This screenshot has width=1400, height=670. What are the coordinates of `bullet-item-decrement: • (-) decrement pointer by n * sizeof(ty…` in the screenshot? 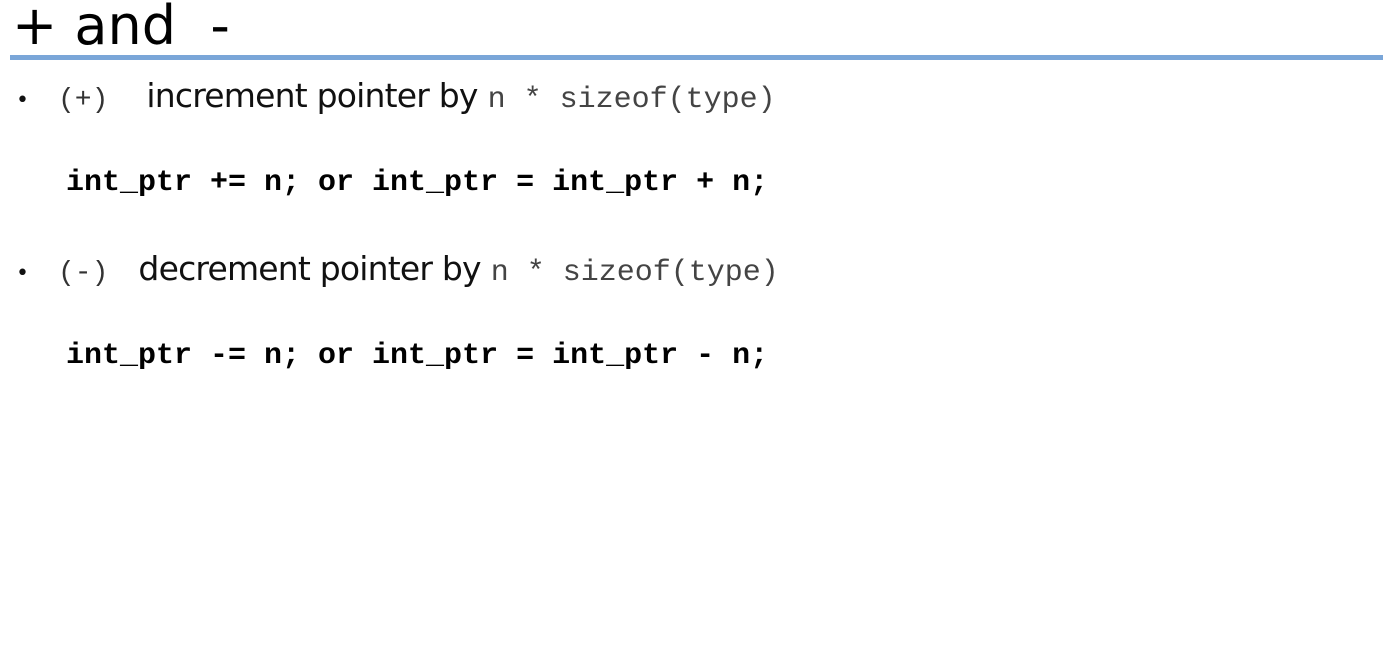 It's located at (397, 269).